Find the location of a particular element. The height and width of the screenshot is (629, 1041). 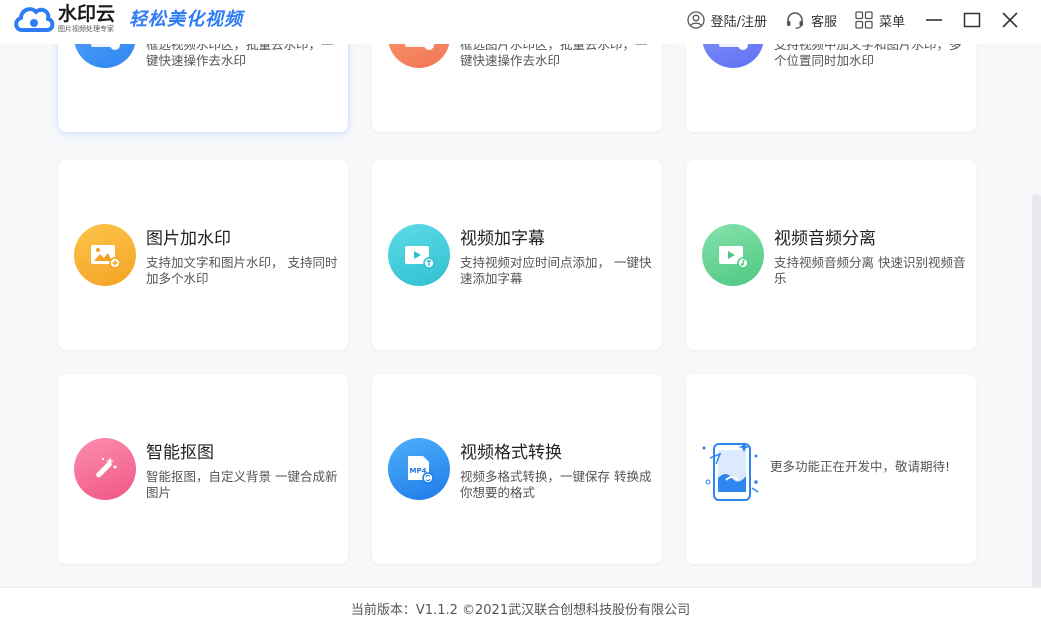

version-text: 当前版本：V1.1.2 ©2021武汉联合创想科技股份有限公司 is located at coordinates (520, 610).